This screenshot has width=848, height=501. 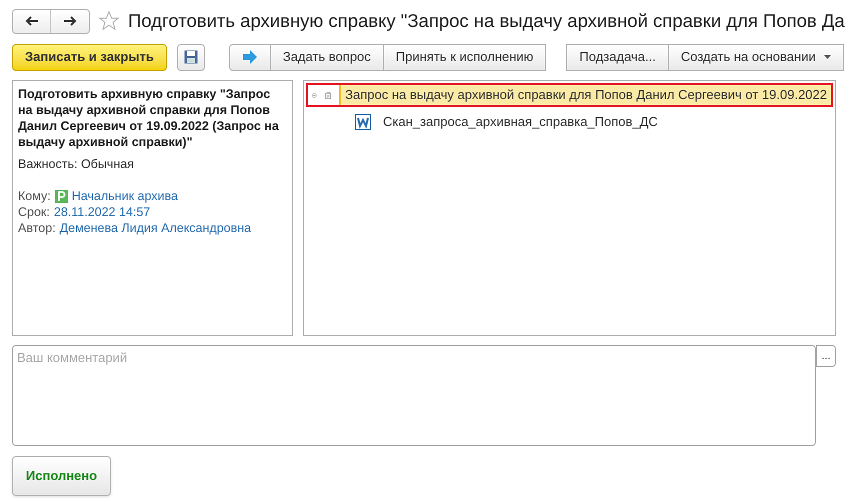 I want to click on dropdown-caret-icon, so click(x=827, y=57).